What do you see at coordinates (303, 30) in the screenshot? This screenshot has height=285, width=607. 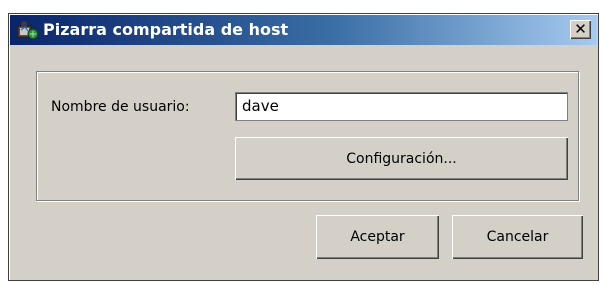 I see `title-bar: Pizarra compartida de host ✕` at bounding box center [303, 30].